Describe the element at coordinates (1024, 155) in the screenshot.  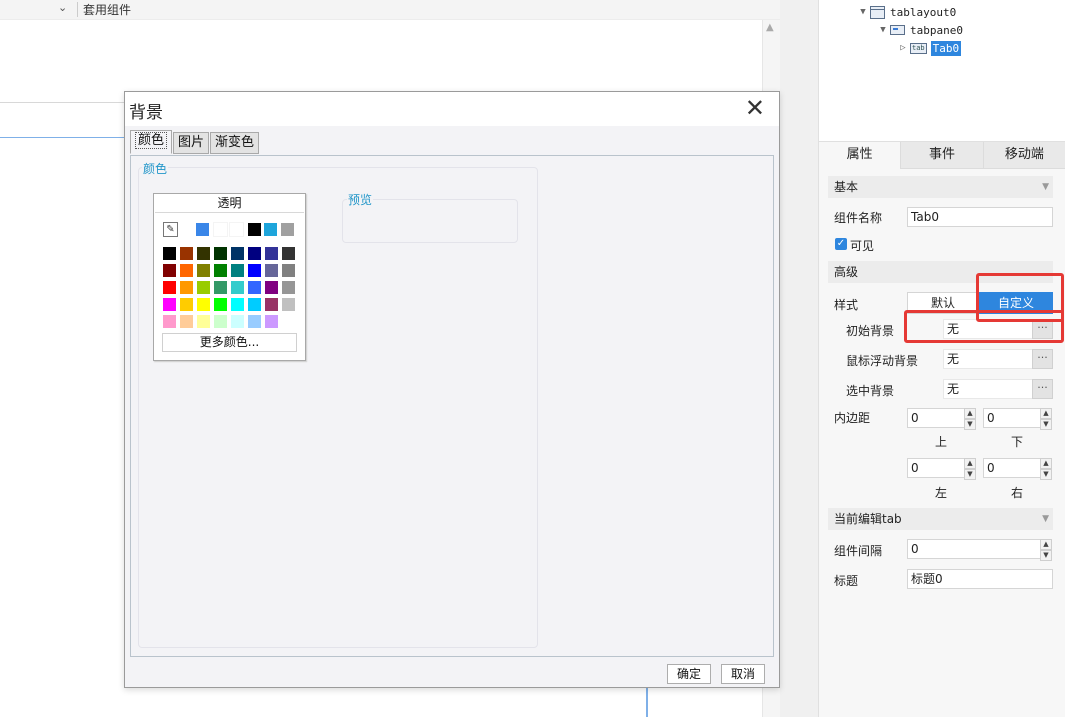
I see `tab-mobile: 移动端` at that location.